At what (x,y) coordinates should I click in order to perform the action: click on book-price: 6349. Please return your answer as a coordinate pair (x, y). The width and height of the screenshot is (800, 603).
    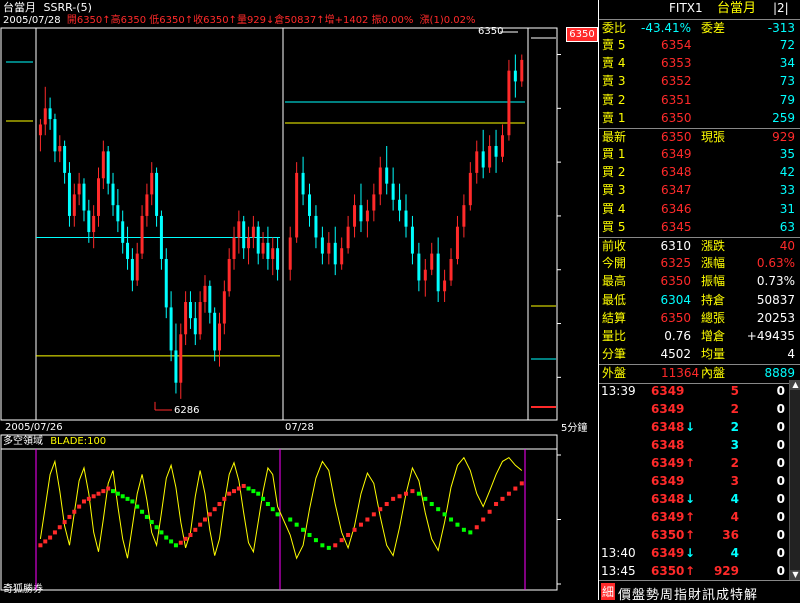
    Looking at the image, I should click on (676, 154).